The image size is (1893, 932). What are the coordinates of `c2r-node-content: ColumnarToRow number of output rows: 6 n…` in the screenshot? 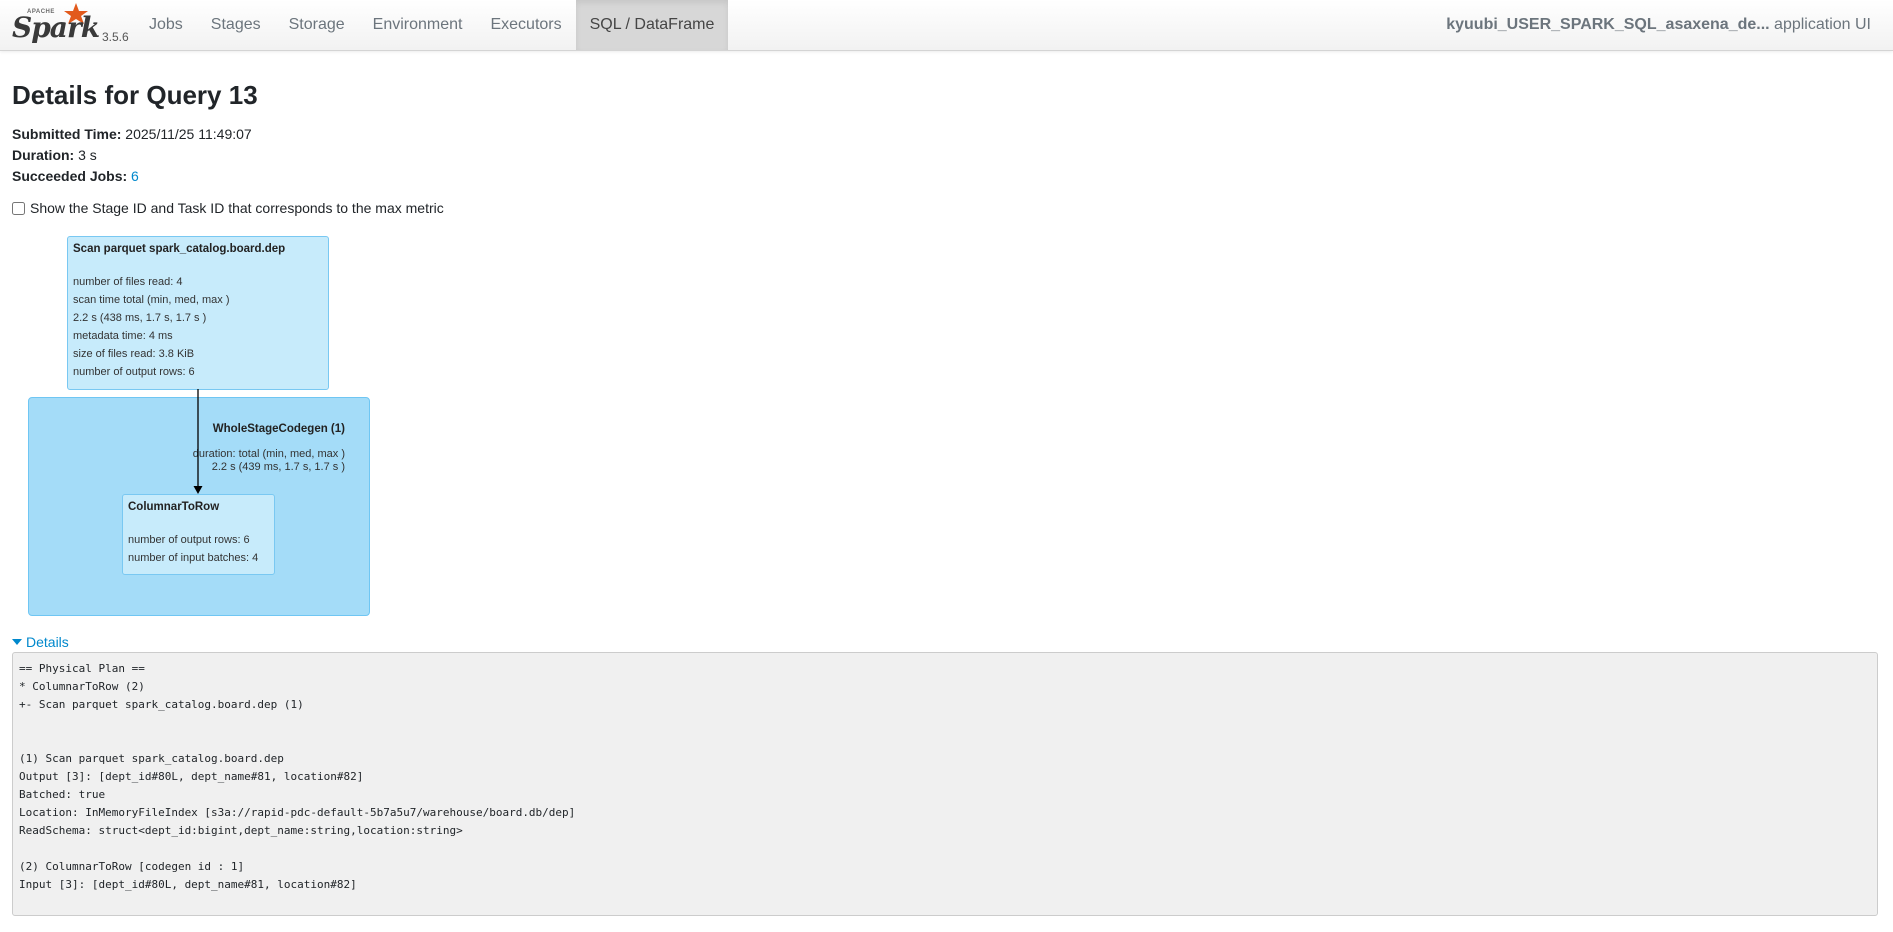 It's located at (193, 534).